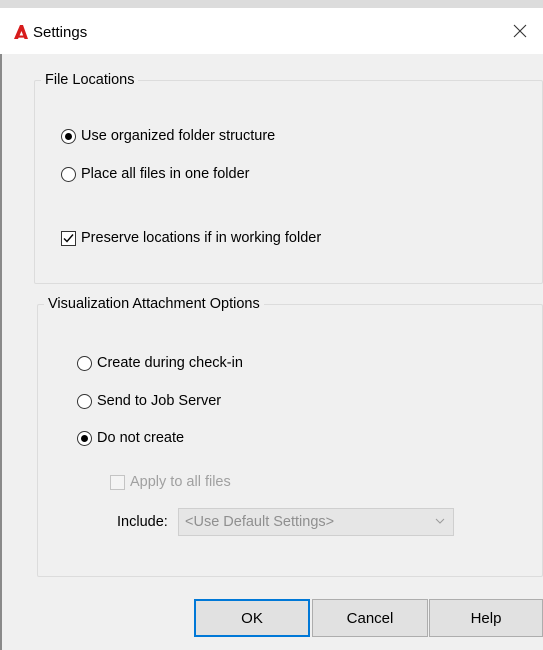 This screenshot has width=543, height=650. What do you see at coordinates (154, 304) in the screenshot?
I see `visualization-options-legend: Visualization Attachment Options` at bounding box center [154, 304].